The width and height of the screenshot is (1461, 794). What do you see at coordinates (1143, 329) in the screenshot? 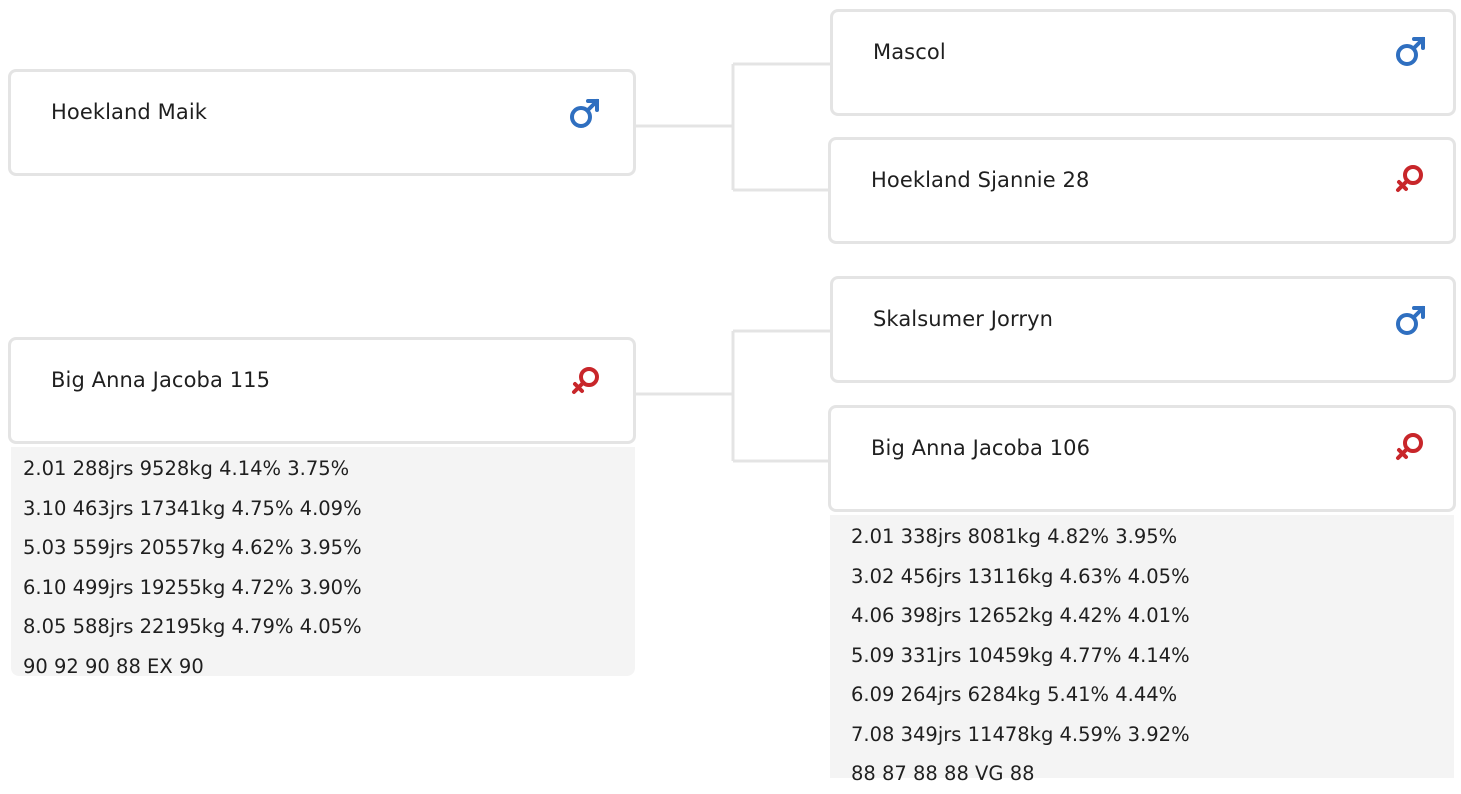
I see `dam-sire-card: Skalsumer Jorryn` at bounding box center [1143, 329].